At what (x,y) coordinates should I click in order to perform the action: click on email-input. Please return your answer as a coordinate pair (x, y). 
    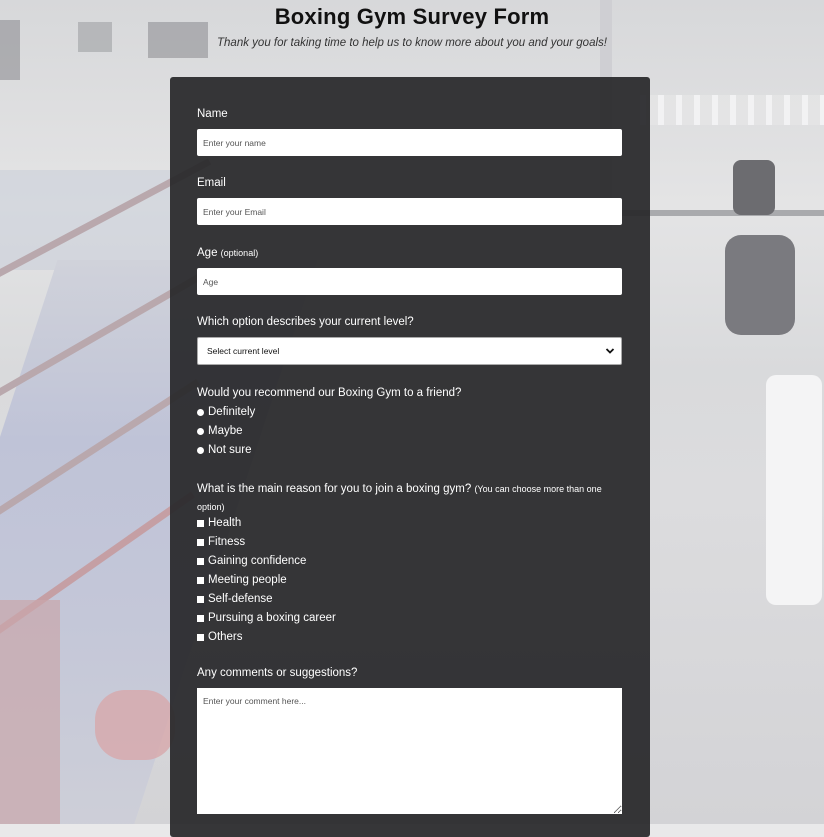
    Looking at the image, I should click on (409, 211).